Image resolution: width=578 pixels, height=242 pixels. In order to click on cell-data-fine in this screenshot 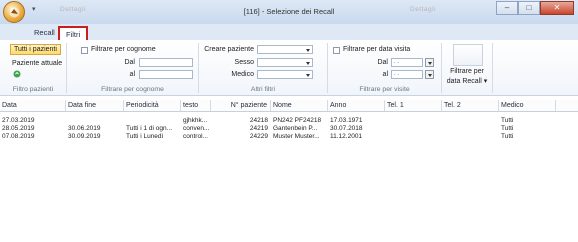, I will do `click(95, 121)`.